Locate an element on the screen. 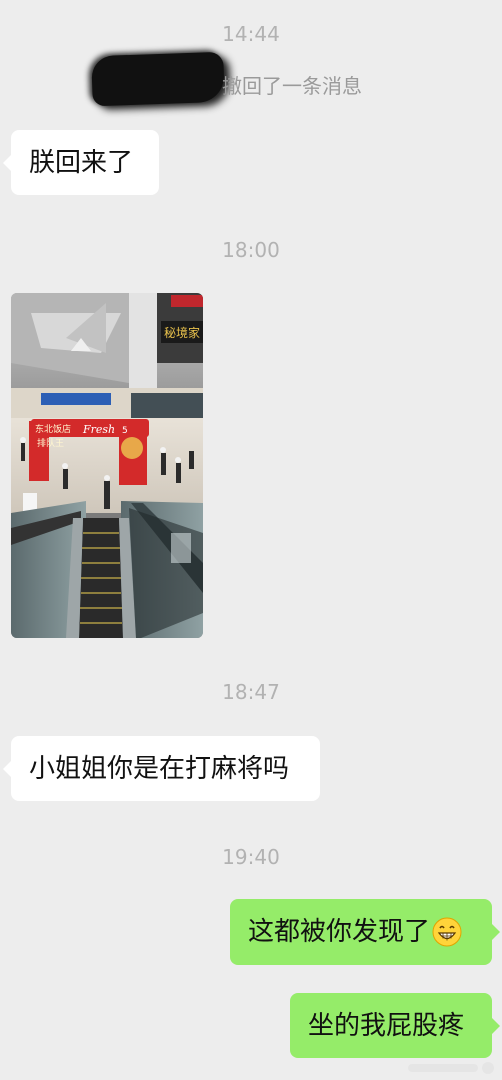  arch-brand: Fresh is located at coordinates (98, 429).